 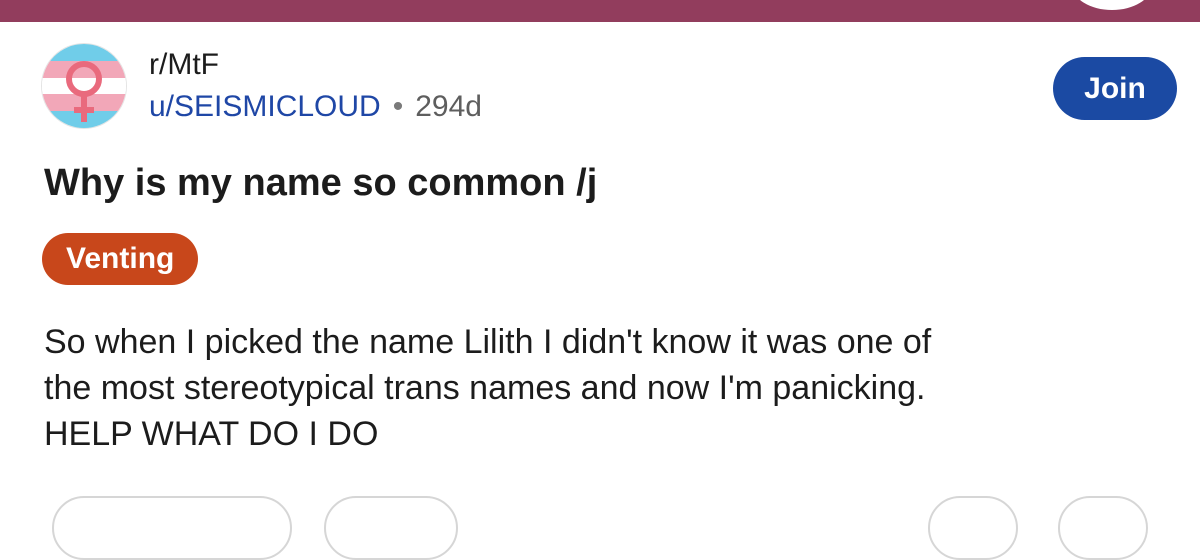 What do you see at coordinates (1103, 528) in the screenshot?
I see `share-button` at bounding box center [1103, 528].